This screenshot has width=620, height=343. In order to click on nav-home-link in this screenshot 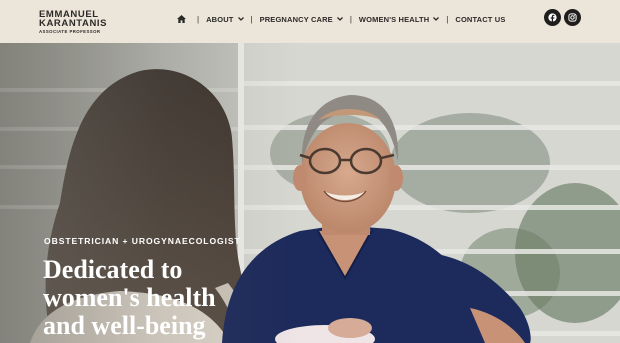, I will do `click(181, 19)`.